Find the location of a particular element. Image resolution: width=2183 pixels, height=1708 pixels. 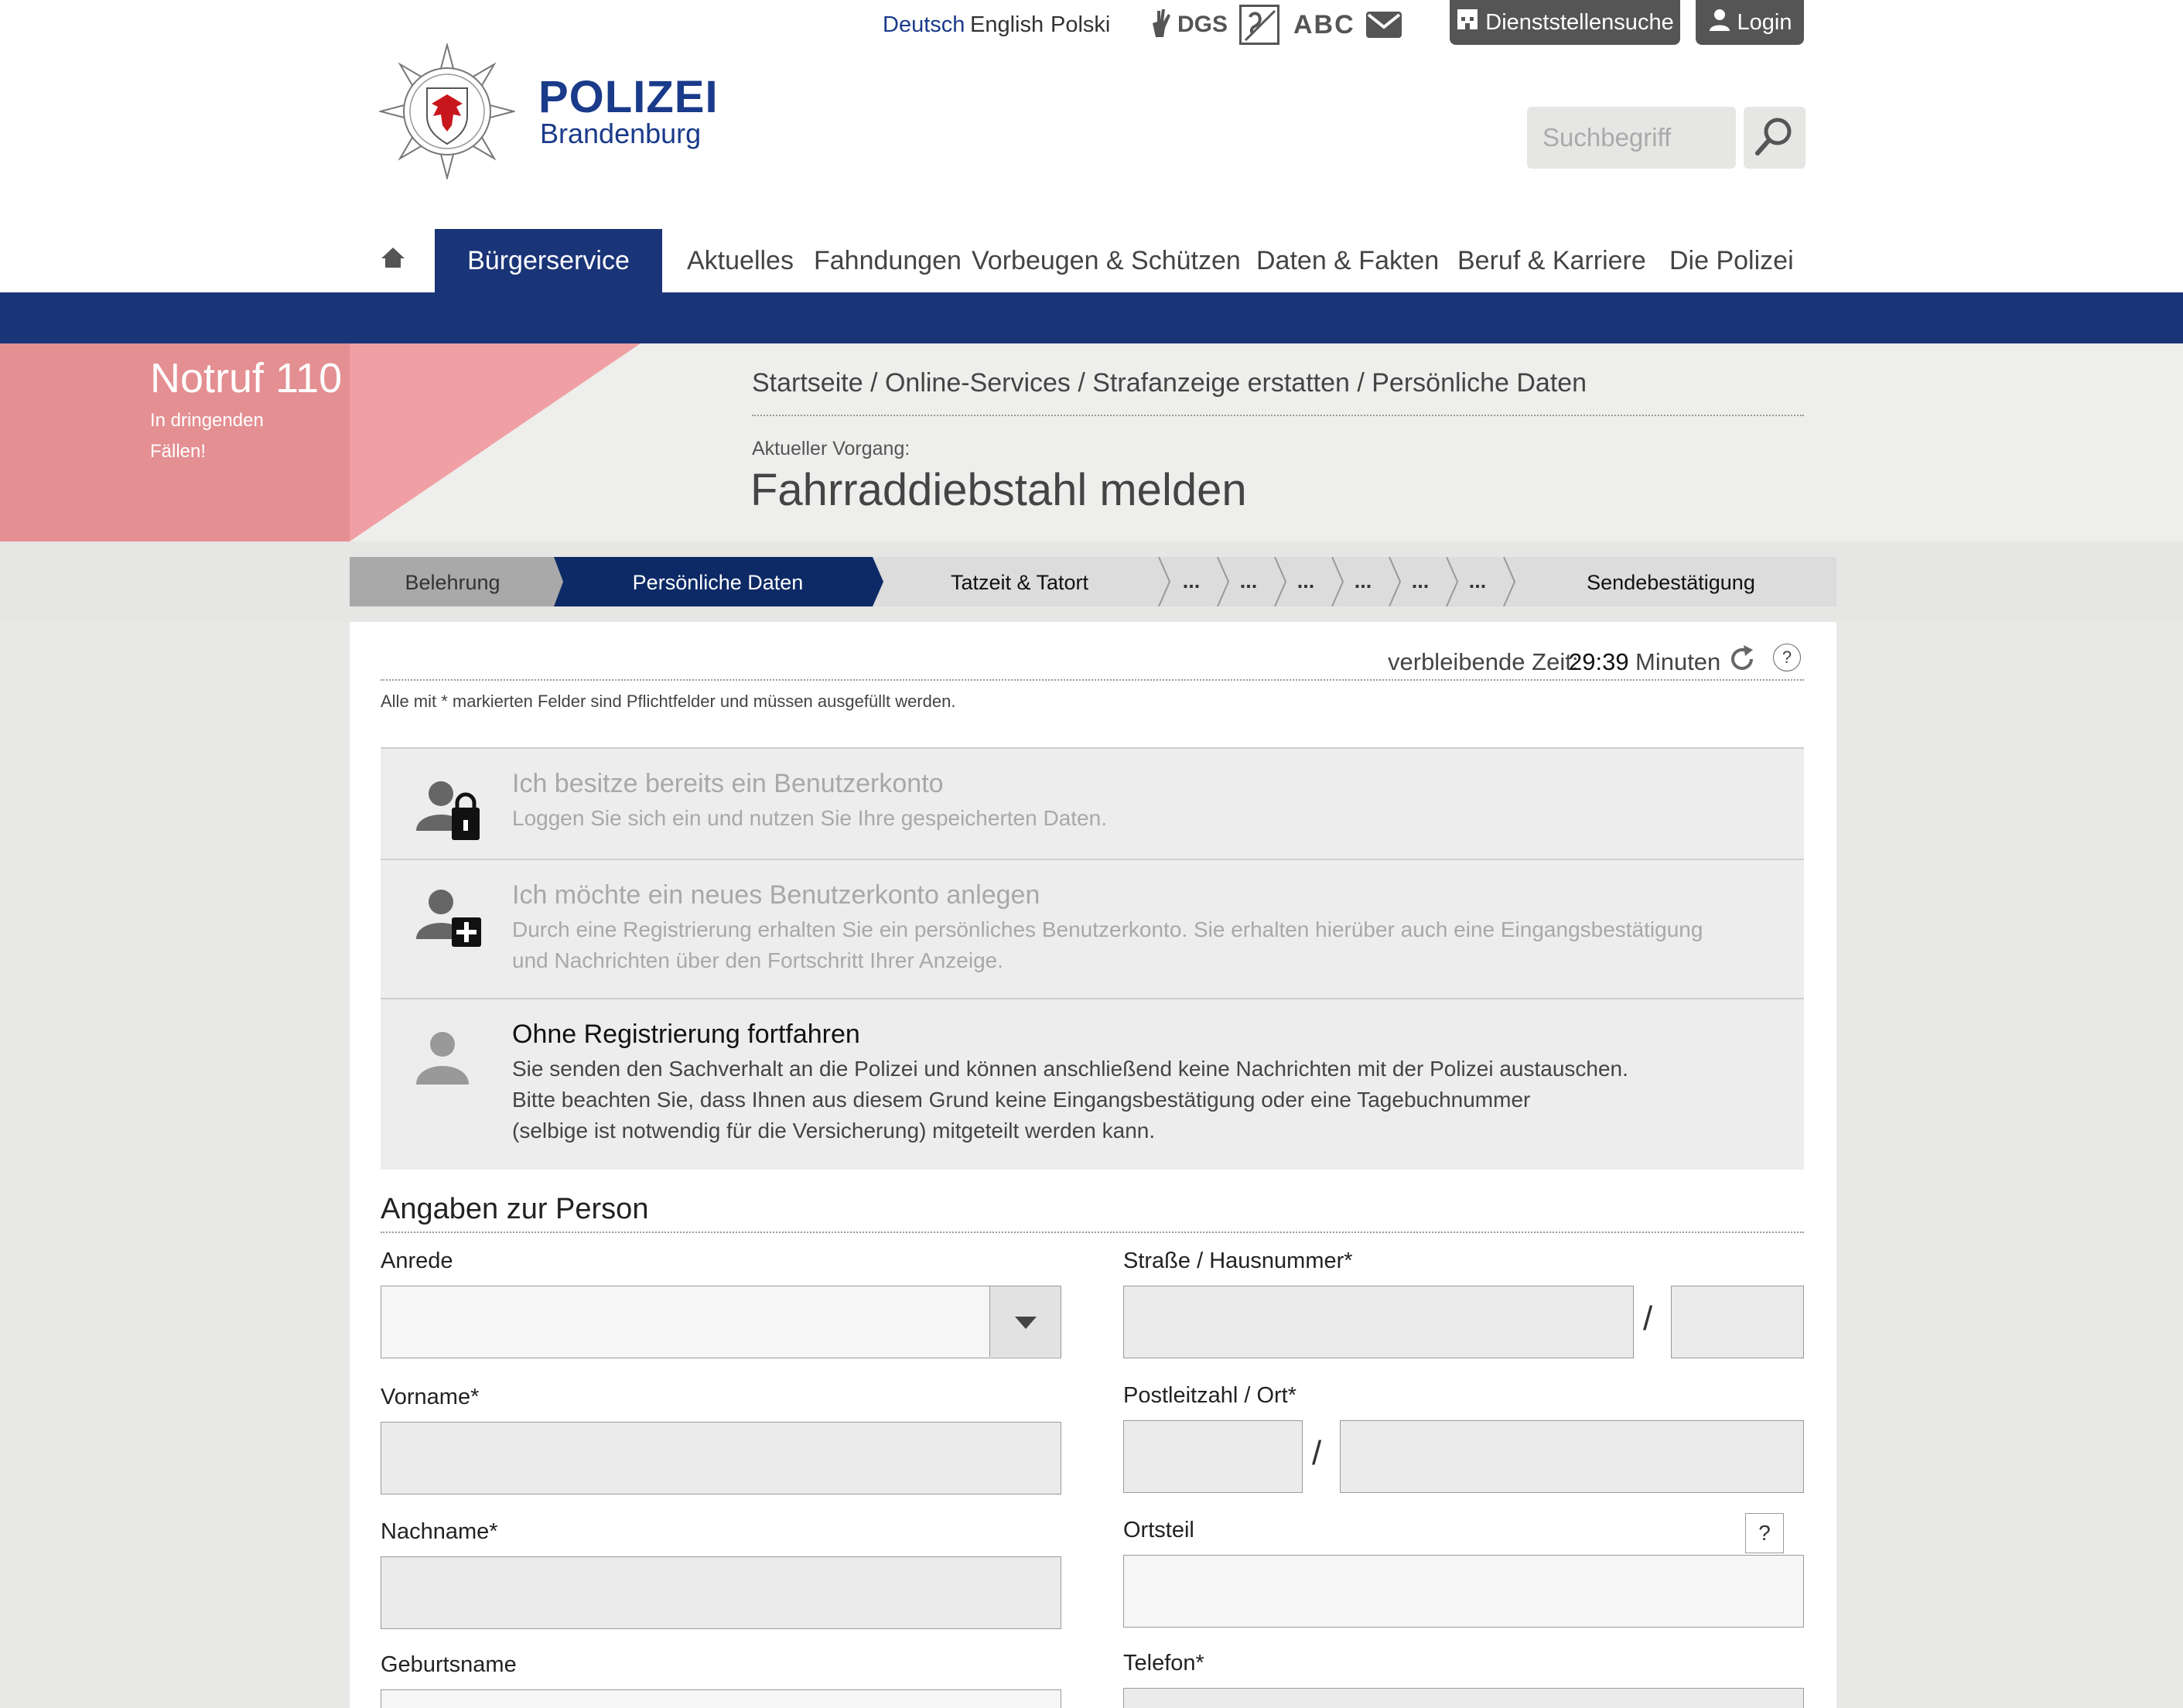

login-button: Login is located at coordinates (1750, 22).